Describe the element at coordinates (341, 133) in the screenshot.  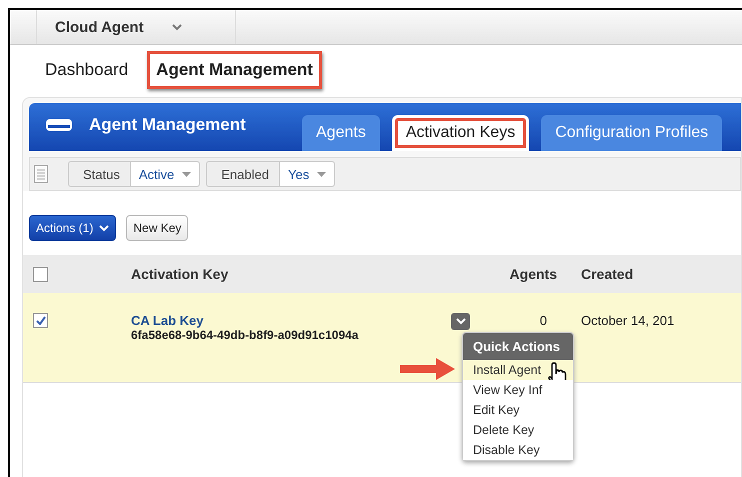
I see `panel-tab: Agents` at that location.